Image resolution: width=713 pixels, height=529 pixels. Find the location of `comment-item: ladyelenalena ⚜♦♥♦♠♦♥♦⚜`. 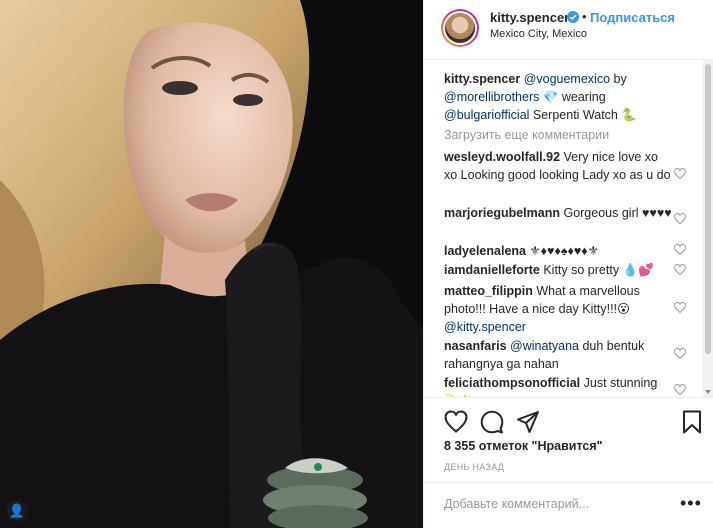

comment-item: ladyelenalena ⚜♦♥♦♠♦♥♦⚜ is located at coordinates (559, 251).